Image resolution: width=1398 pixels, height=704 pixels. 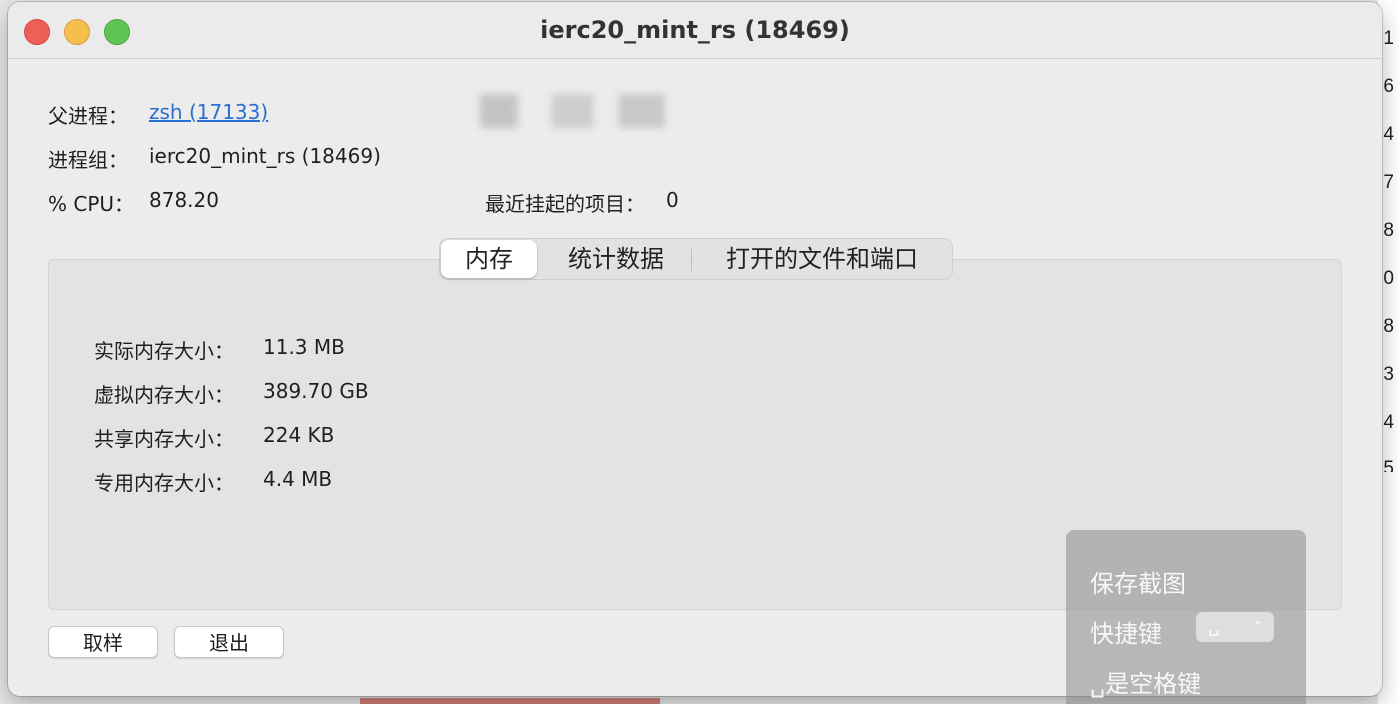 What do you see at coordinates (1146, 684) in the screenshot?
I see `space-key-note: ␣是空格键` at bounding box center [1146, 684].